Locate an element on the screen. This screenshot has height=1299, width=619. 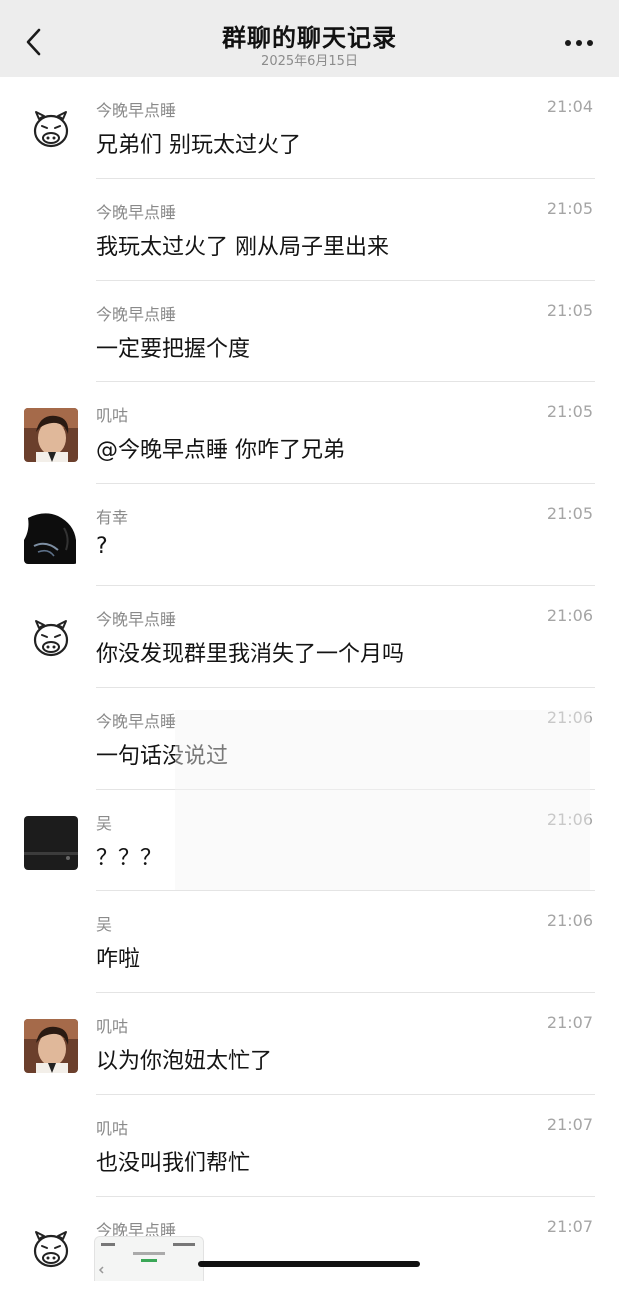
message-row: 今晚早点睡 21:05 我玩太过火了 刚从局子里出来 is located at coordinates (309, 230).